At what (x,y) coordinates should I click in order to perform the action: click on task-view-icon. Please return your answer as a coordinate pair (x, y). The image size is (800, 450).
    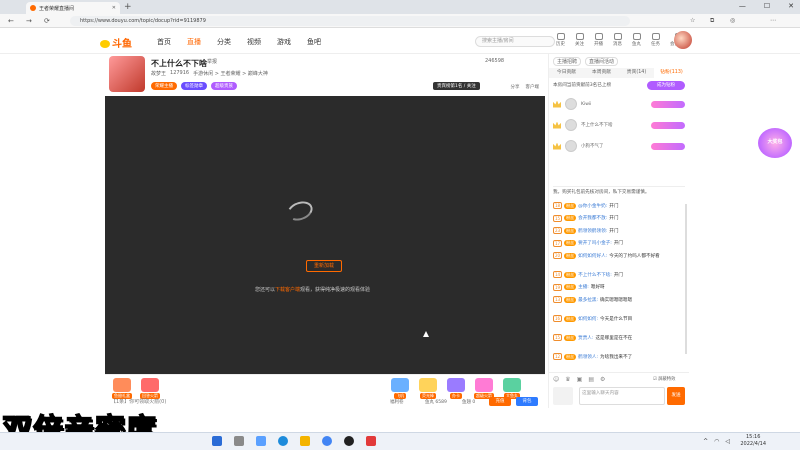
    Looking at the image, I should click on (261, 441).